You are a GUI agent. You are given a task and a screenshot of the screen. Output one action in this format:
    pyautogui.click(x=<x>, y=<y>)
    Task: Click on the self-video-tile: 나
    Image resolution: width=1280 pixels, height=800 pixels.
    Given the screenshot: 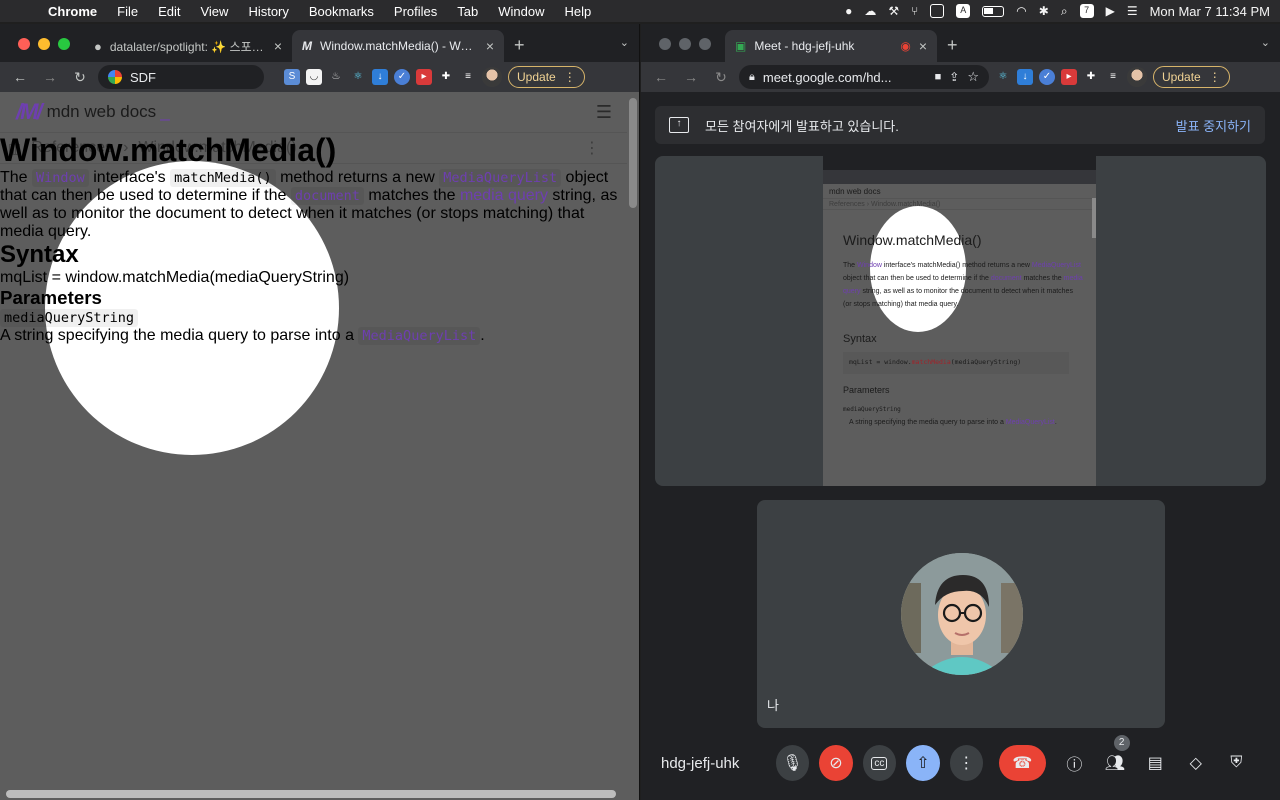 What is the action you would take?
    pyautogui.click(x=961, y=614)
    